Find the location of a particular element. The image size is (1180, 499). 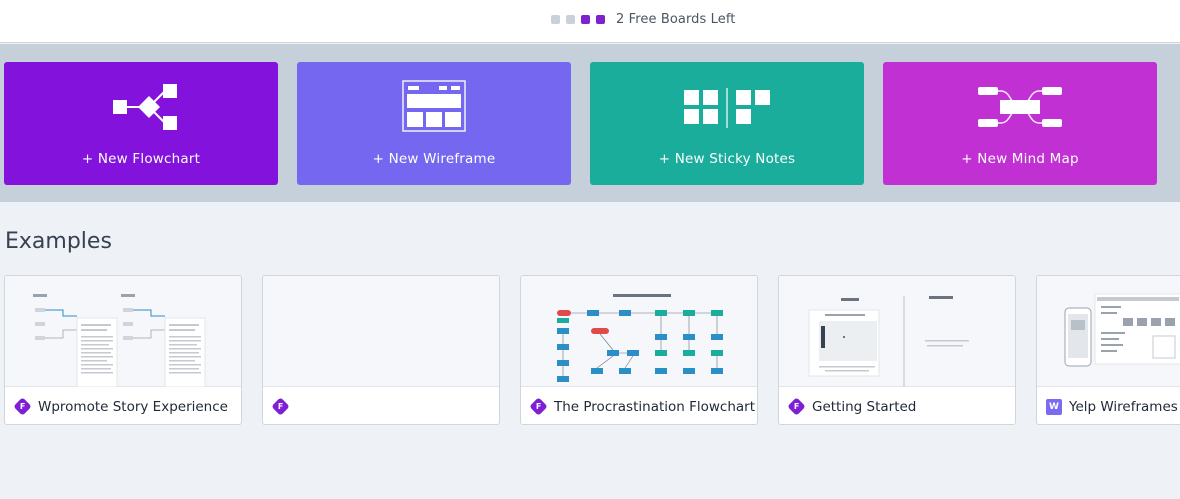

example-card-footer: F The Procrastination Flowchart is located at coordinates (639, 405).